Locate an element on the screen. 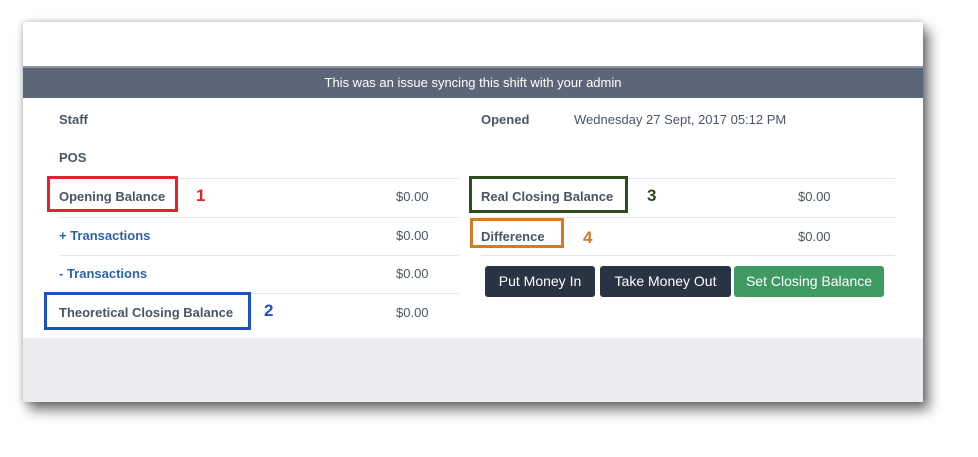 The width and height of the screenshot is (978, 457). annotation-number-3: 3 is located at coordinates (652, 195).